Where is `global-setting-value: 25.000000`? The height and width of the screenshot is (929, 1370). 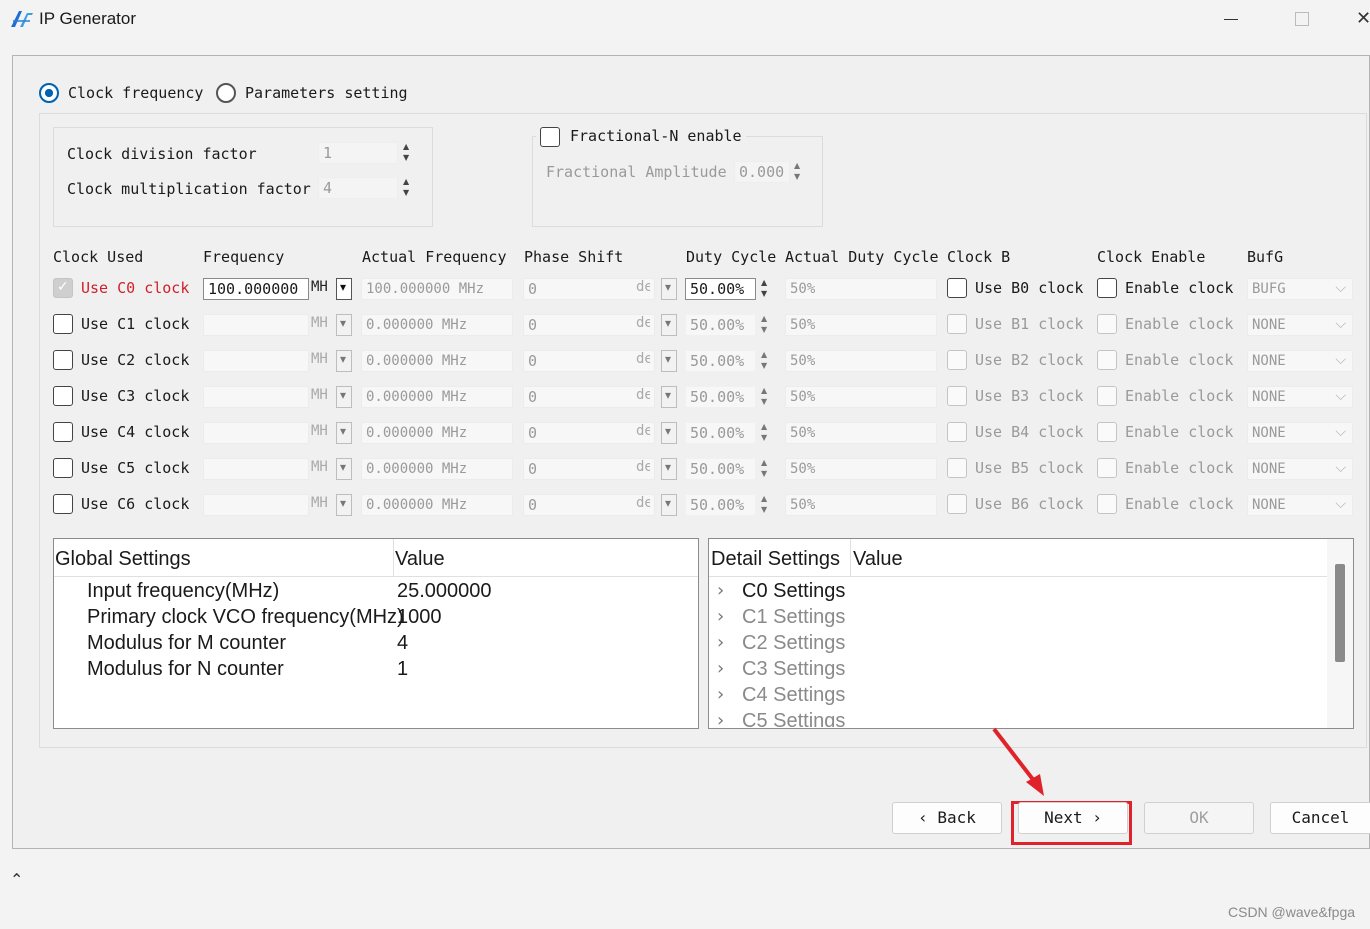 global-setting-value: 25.000000 is located at coordinates (444, 591).